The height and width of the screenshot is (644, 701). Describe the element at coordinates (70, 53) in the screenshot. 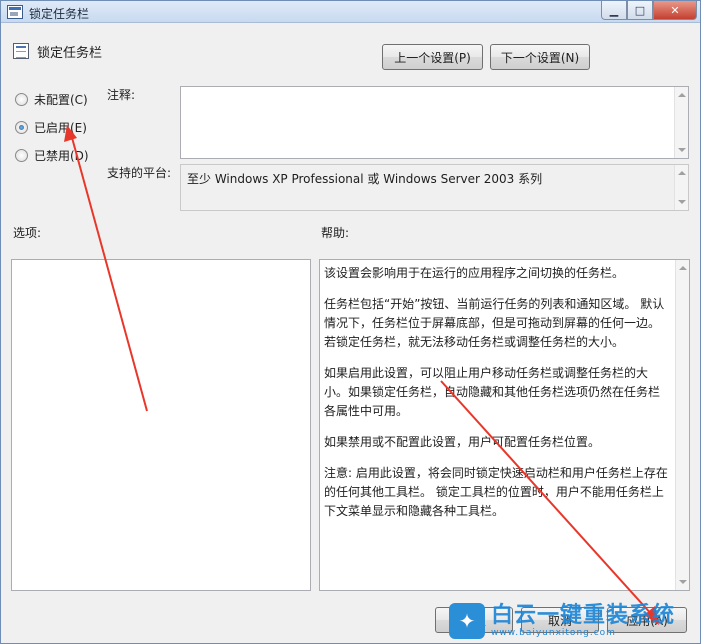

I see `policy-name: 锁定任务栏` at that location.